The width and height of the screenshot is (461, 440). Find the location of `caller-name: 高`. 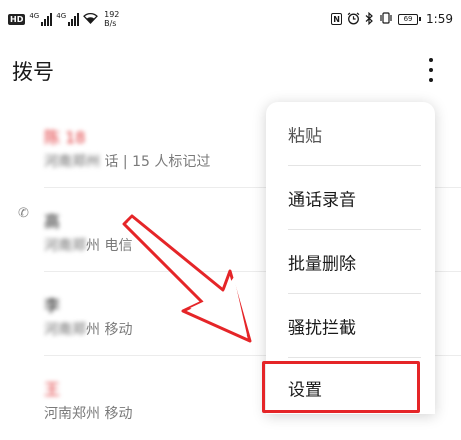

caller-name: 高 is located at coordinates (52, 221).